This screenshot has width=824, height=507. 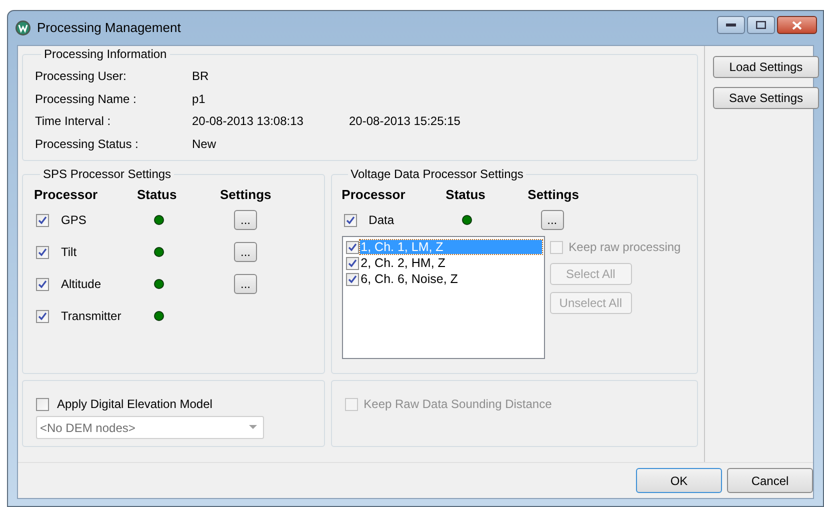 What do you see at coordinates (81, 284) in the screenshot?
I see `processor-name: Altitude` at bounding box center [81, 284].